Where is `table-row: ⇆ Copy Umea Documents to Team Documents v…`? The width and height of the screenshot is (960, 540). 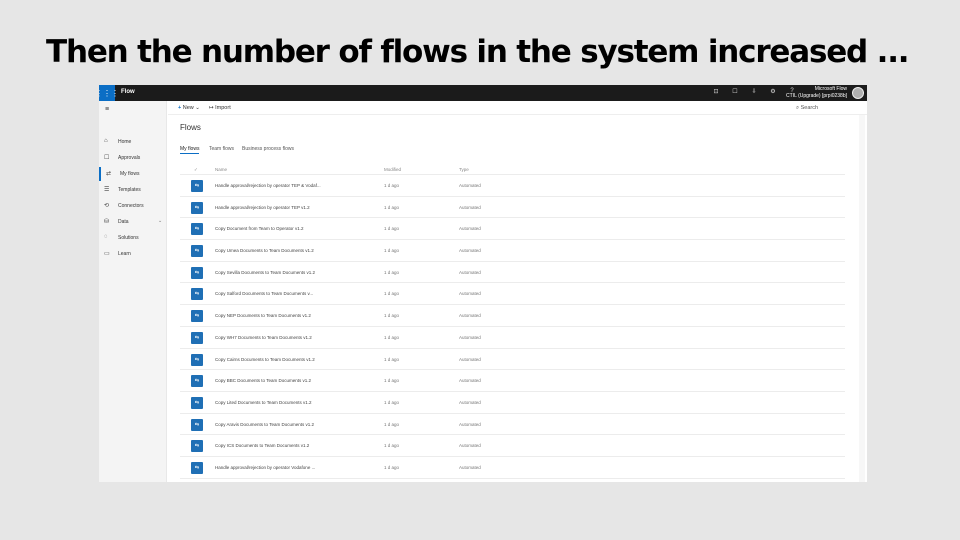
table-row: ⇆ Copy Umea Documents to Team Documents v… is located at coordinates (512, 251).